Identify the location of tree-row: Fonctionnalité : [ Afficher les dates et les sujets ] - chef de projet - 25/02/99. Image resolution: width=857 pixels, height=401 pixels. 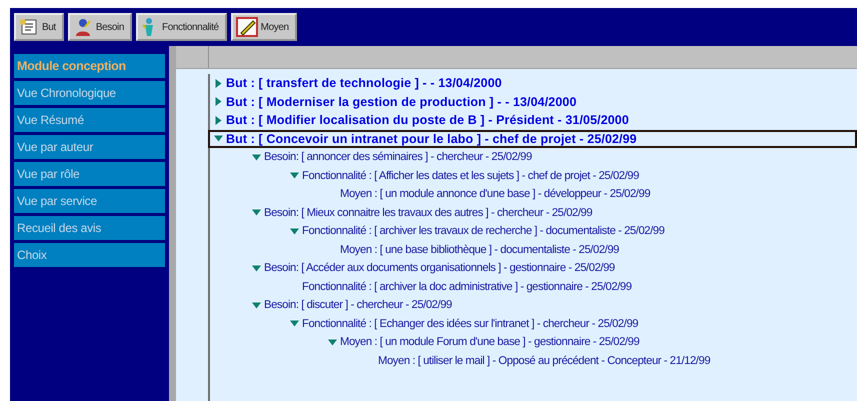
(532, 175).